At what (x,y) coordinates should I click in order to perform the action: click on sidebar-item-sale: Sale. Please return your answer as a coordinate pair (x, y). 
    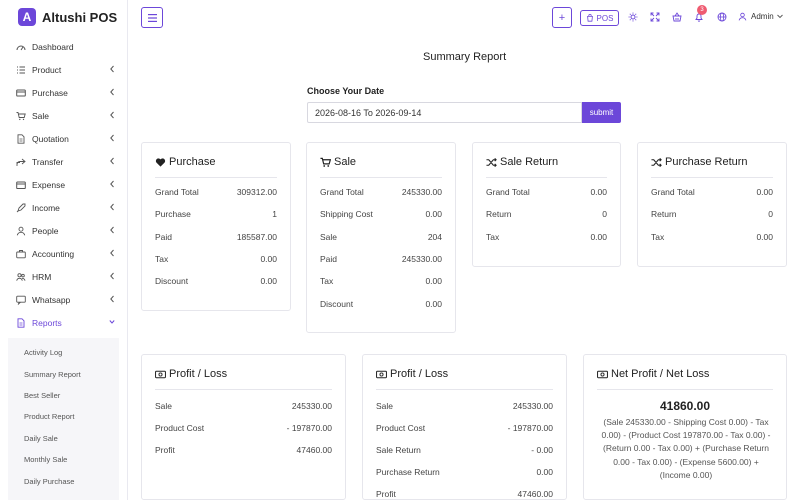
    Looking at the image, I should click on (63, 115).